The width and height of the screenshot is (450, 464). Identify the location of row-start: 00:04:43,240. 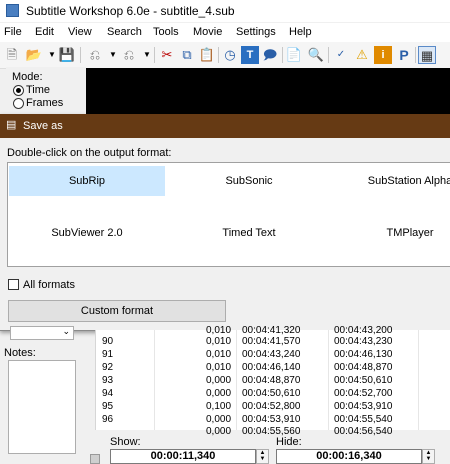
(271, 354).